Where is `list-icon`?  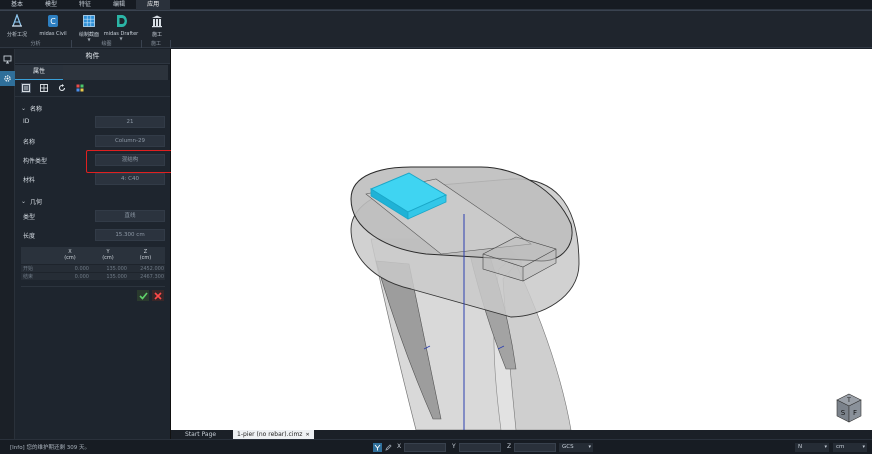 list-icon is located at coordinates (26, 88).